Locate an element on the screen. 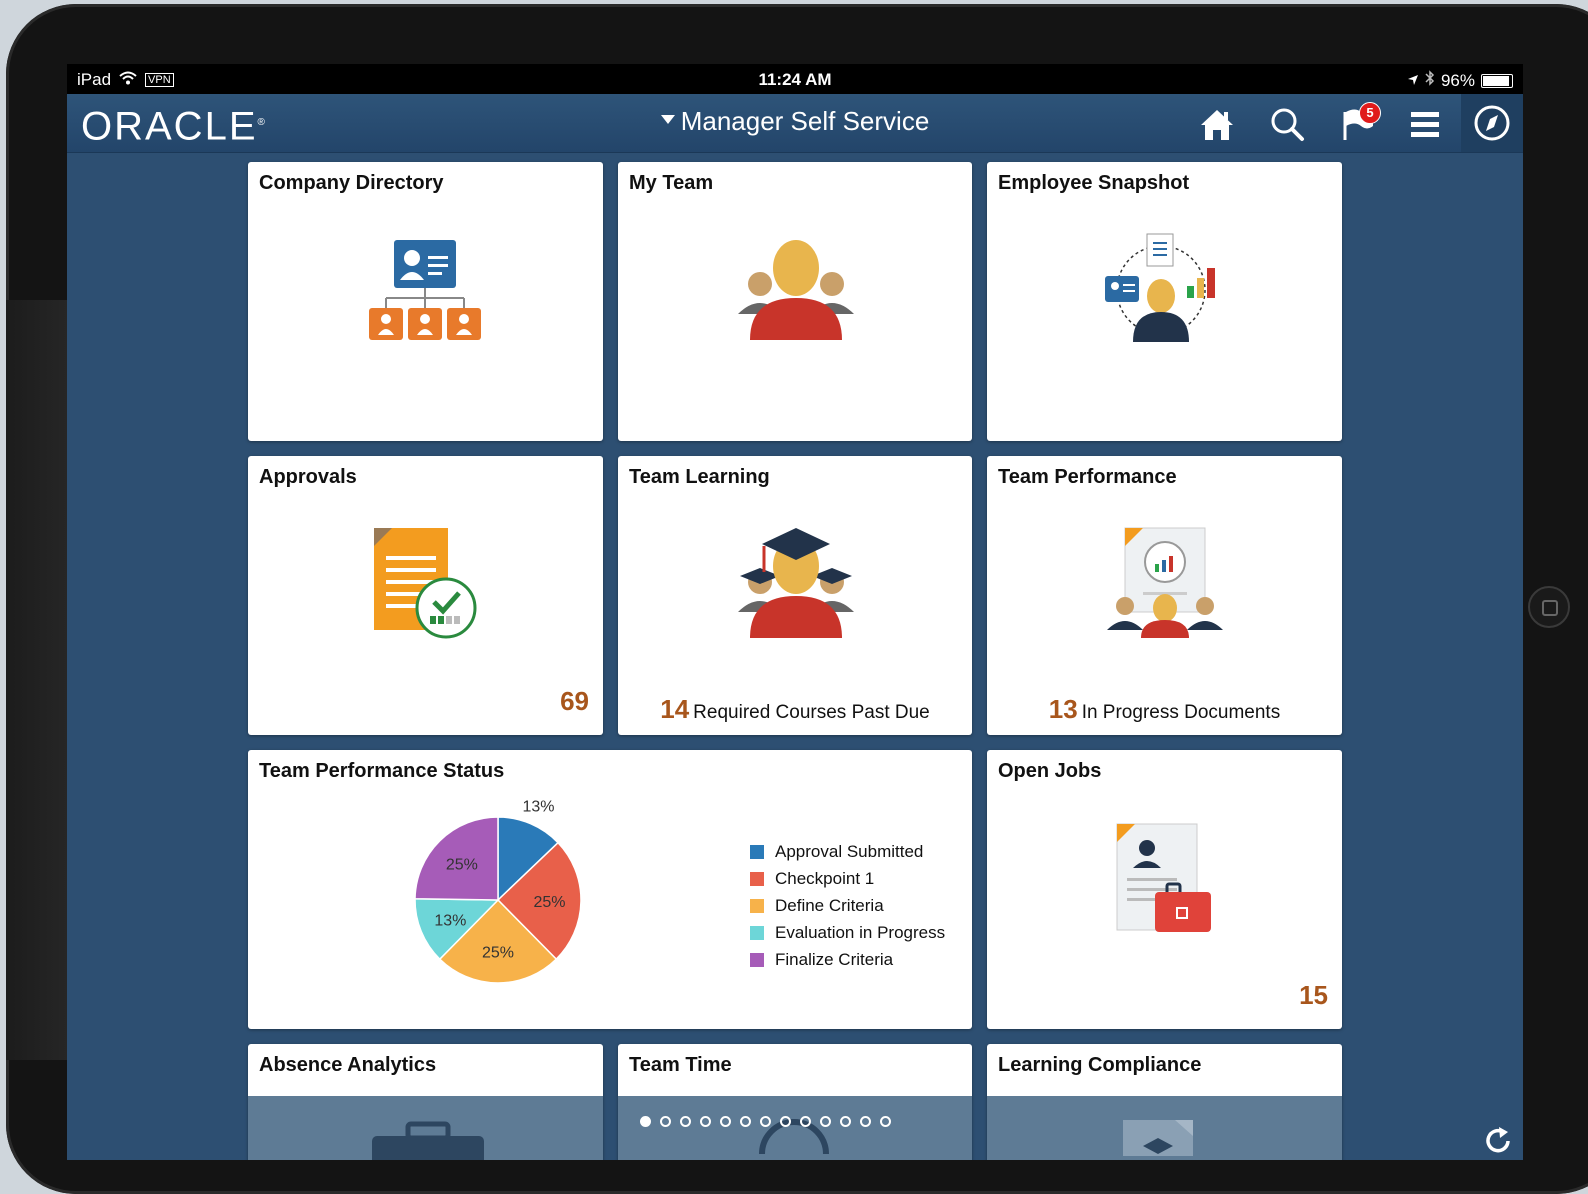 This screenshot has height=1194, width=1588. carousel-dots is located at coordinates (765, 1121).